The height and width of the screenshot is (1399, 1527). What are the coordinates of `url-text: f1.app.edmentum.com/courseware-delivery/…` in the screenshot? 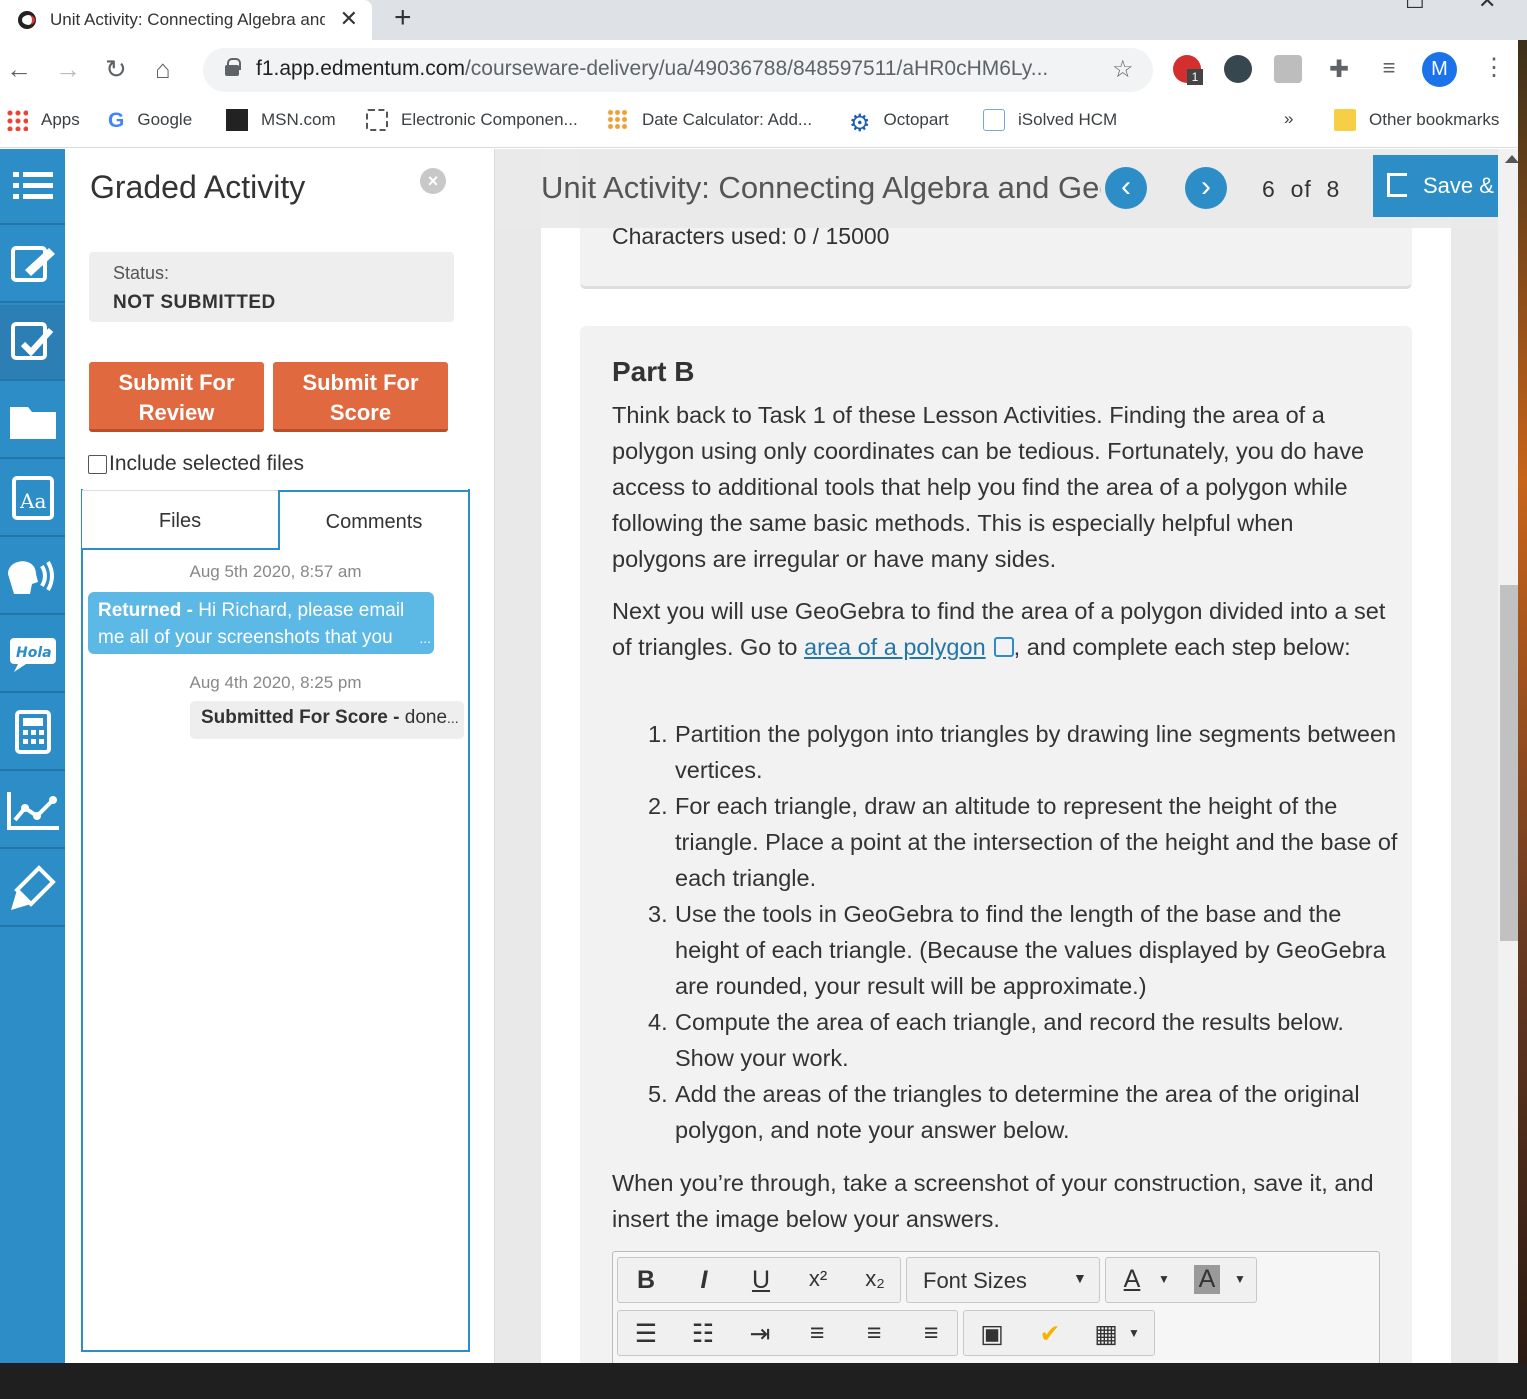 It's located at (652, 69).